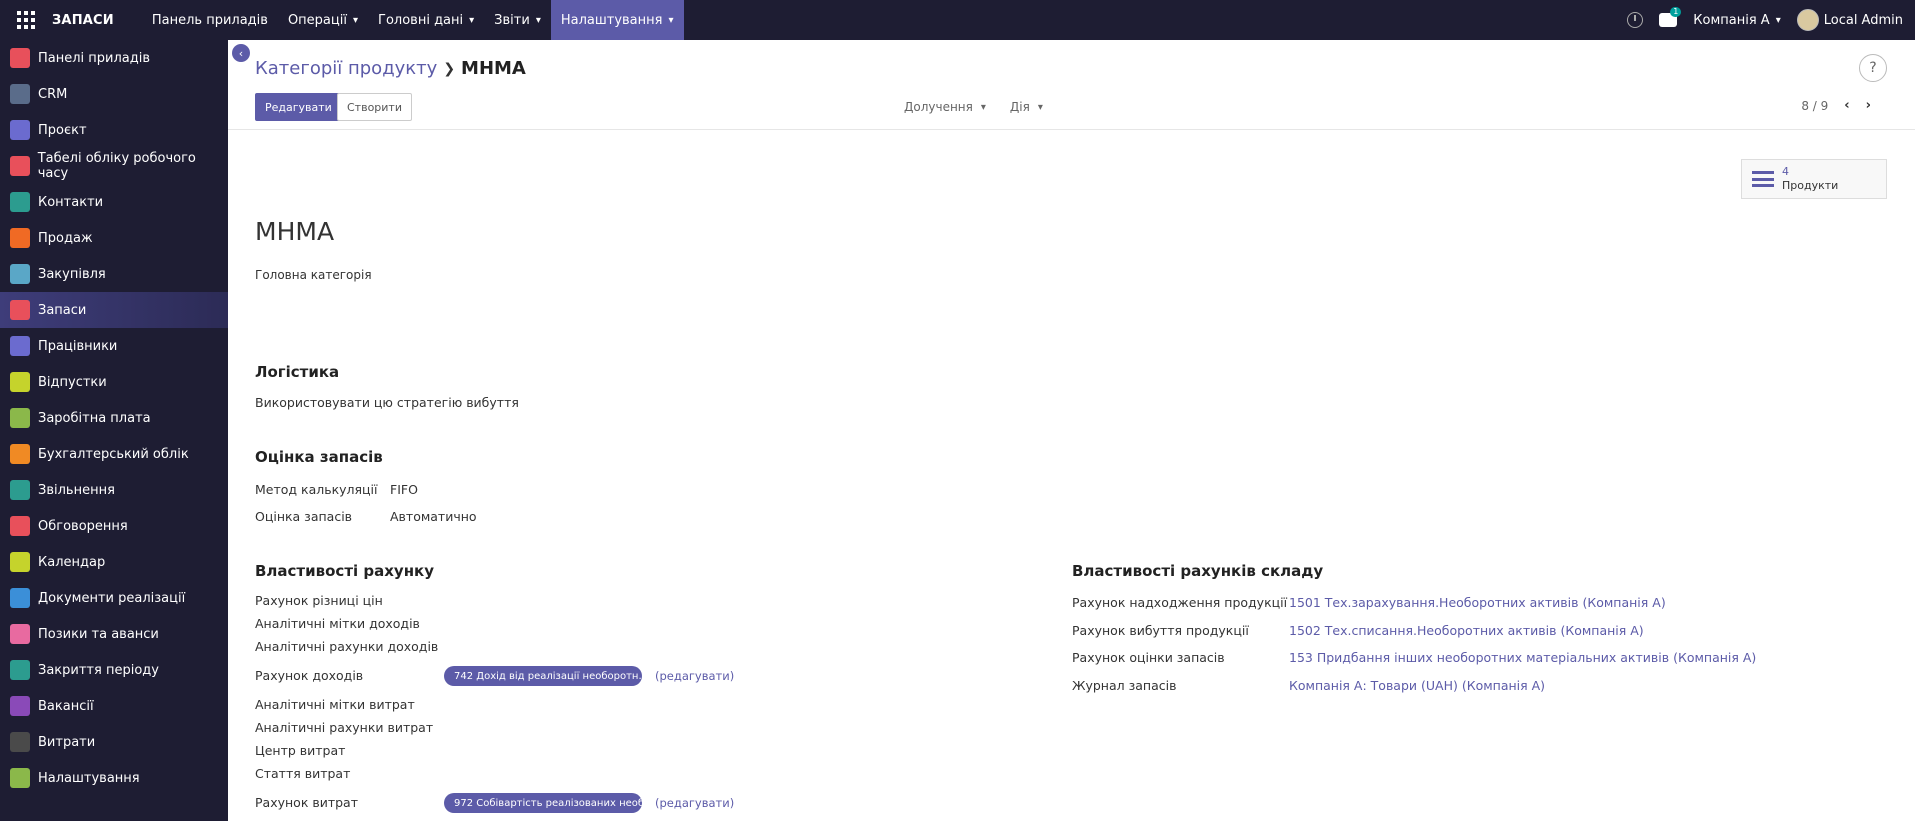 The width and height of the screenshot is (1915, 821). I want to click on sidebar-item: Налаштування, so click(114, 778).